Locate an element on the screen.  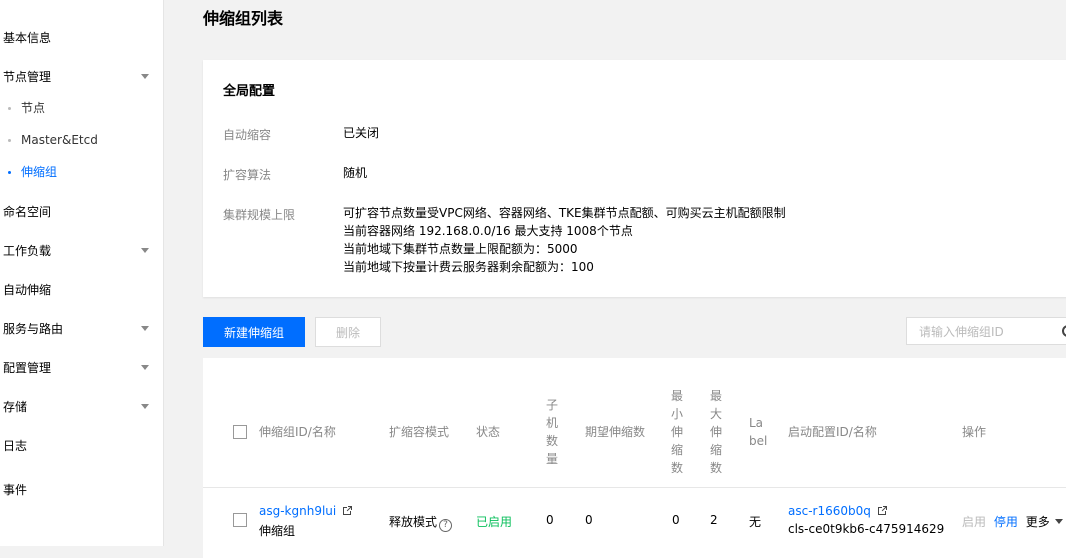
algorithm-label: 扩容算法 is located at coordinates (247, 175).